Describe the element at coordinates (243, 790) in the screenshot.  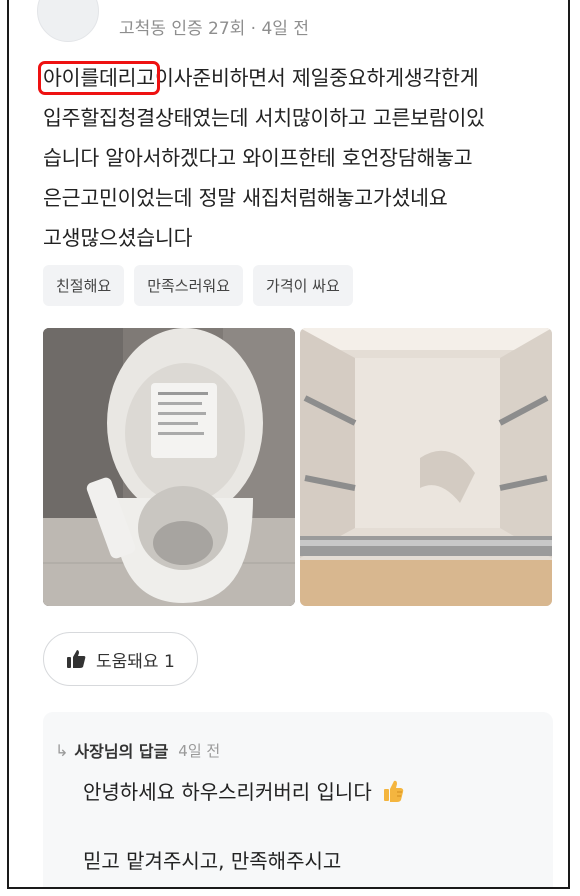
I see `reply-line-1: 안녕하세요 하우스리커버리 입니다` at that location.